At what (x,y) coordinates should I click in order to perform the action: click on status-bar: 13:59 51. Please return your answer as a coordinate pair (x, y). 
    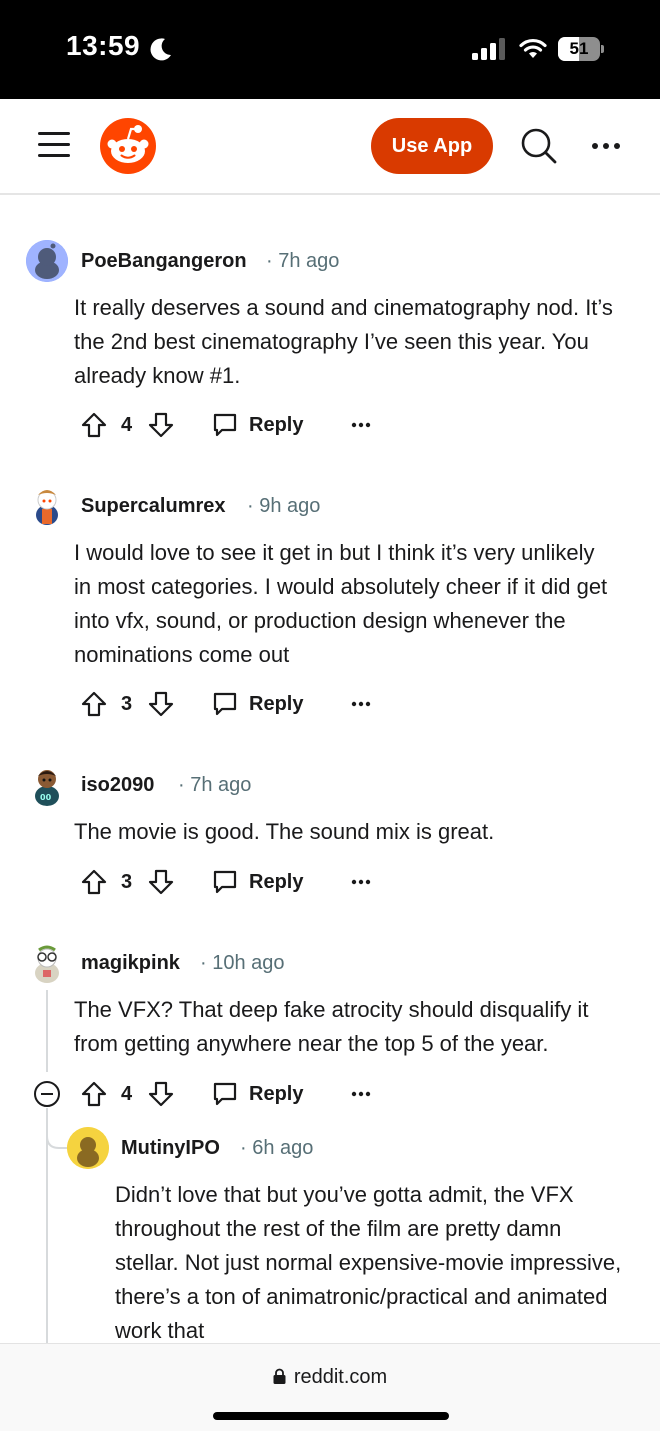
    Looking at the image, I should click on (330, 49).